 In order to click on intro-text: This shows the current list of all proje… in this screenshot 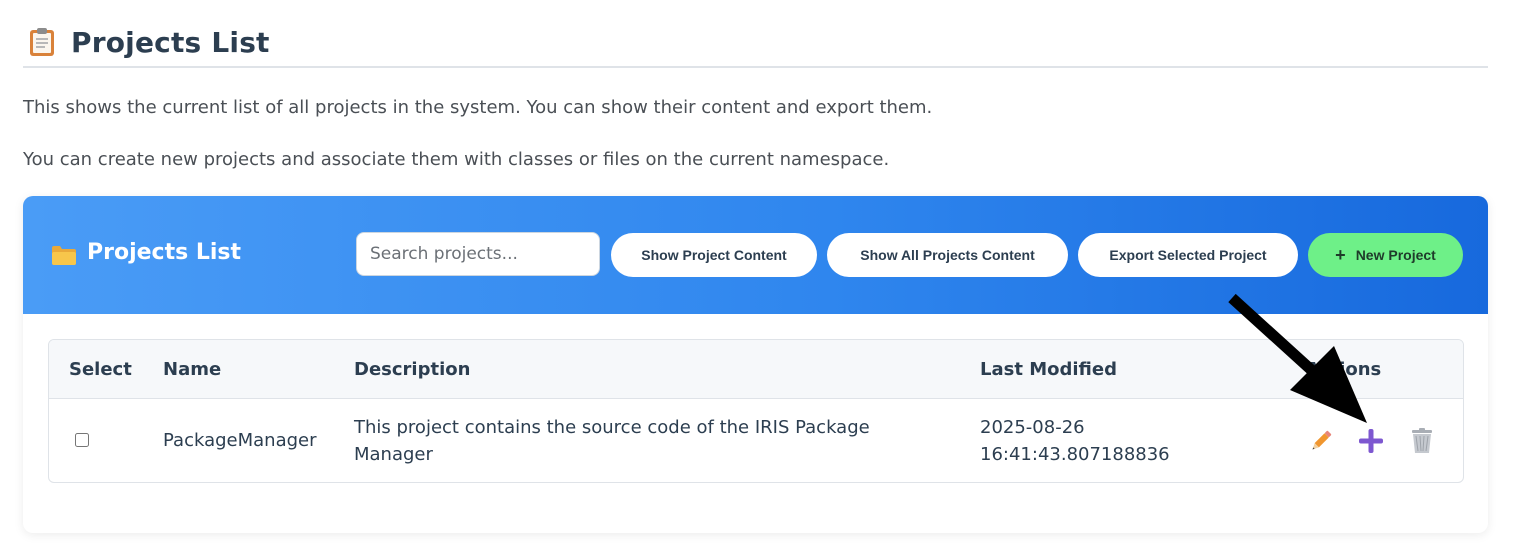, I will do `click(478, 107)`.